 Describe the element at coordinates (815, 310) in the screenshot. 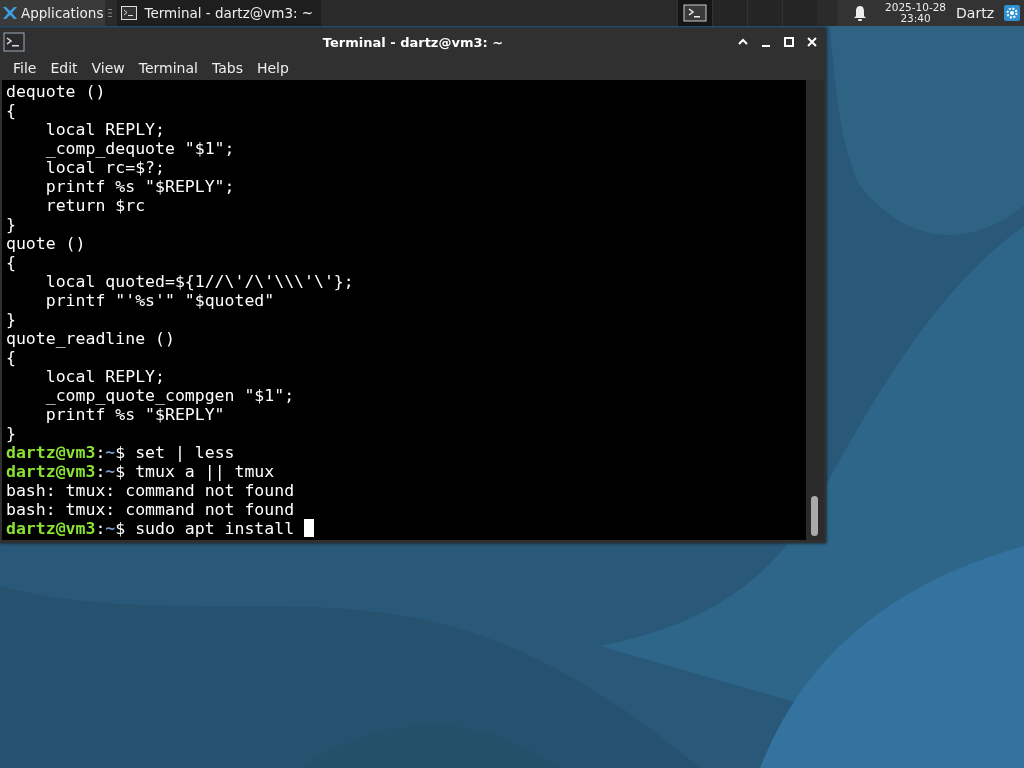

I see `scrollbar` at that location.